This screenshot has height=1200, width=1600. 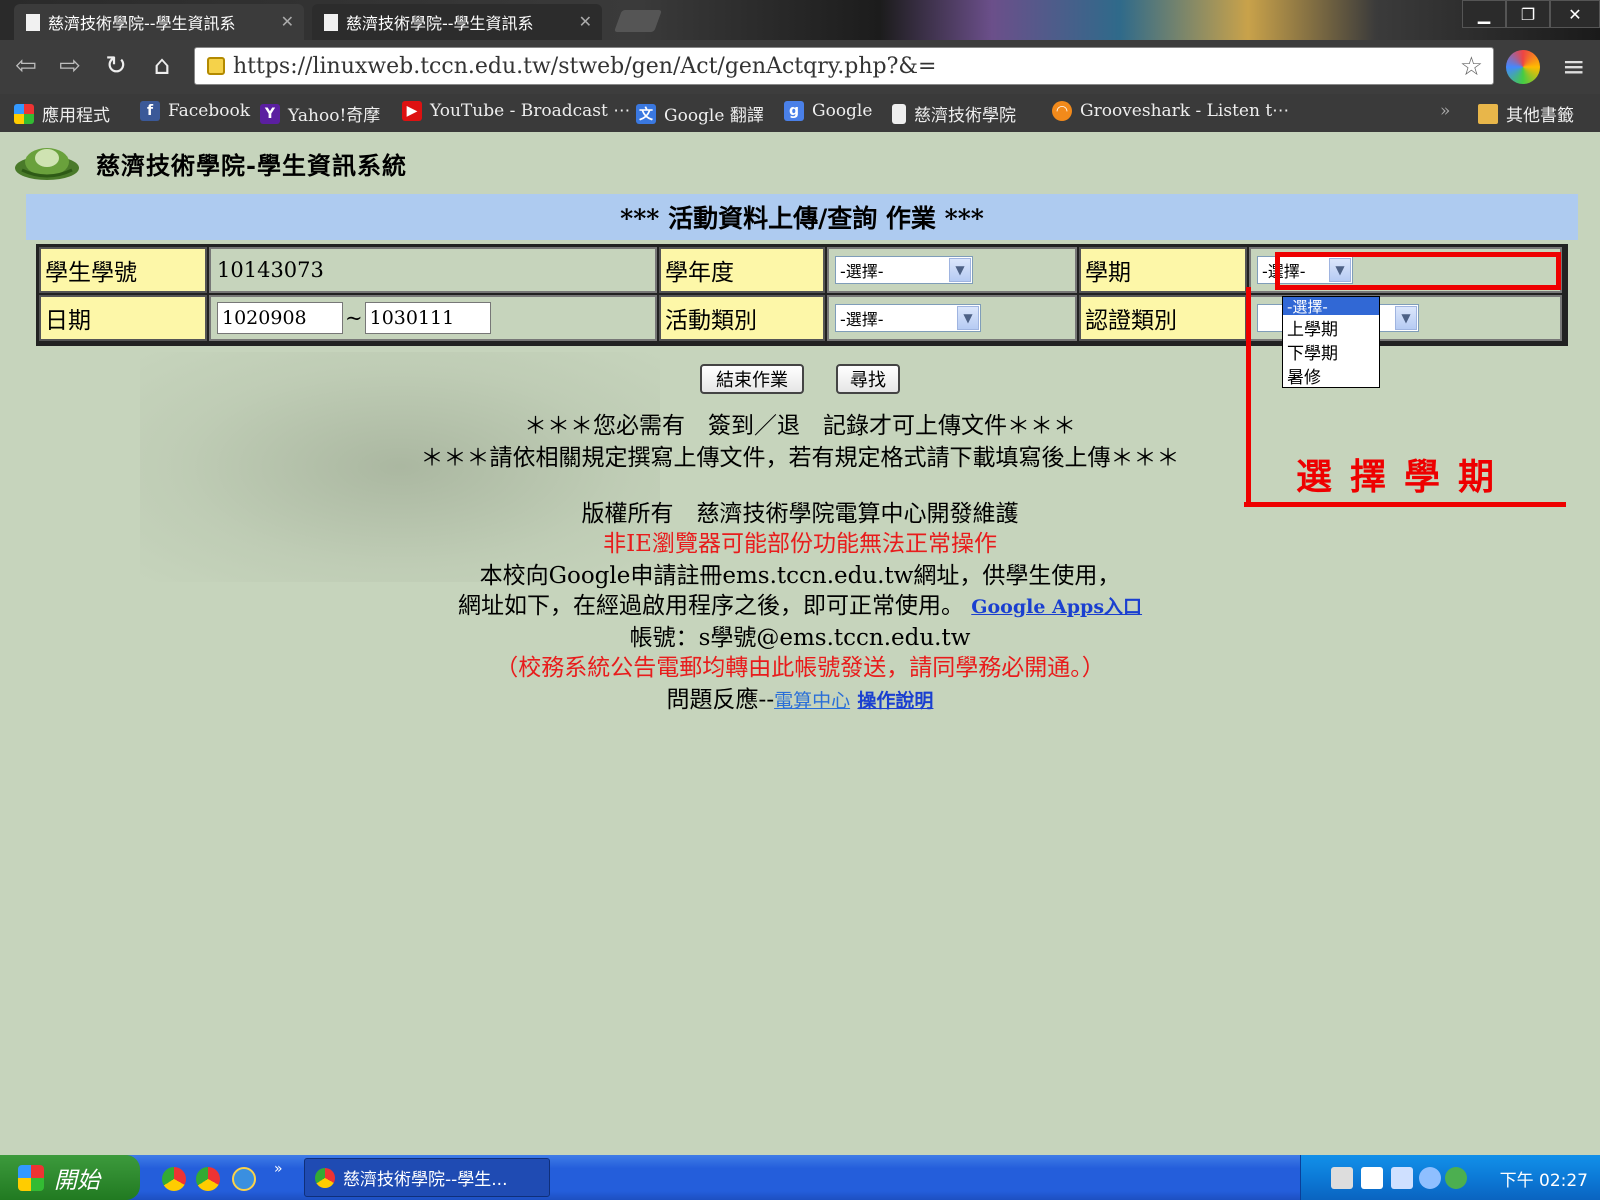 I want to click on academic-year-select: -選擇- ▼, so click(x=904, y=270).